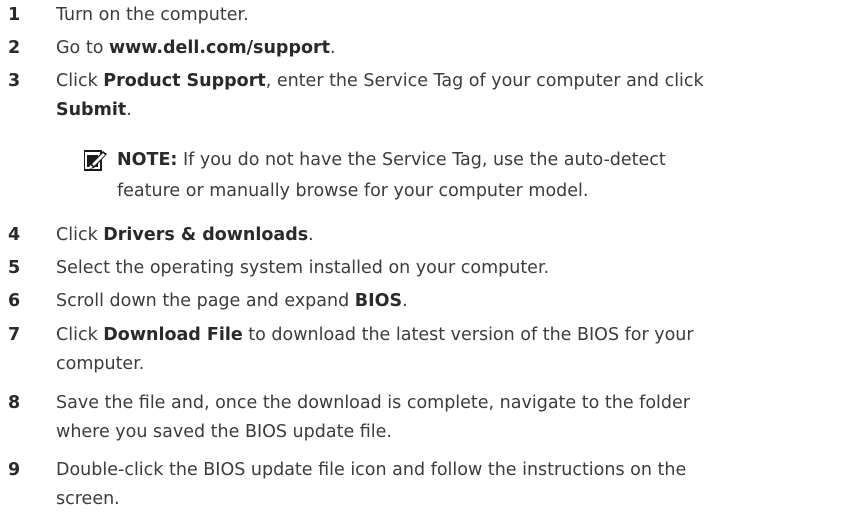 This screenshot has width=858, height=517. I want to click on bios-label: BIOS, so click(378, 301).